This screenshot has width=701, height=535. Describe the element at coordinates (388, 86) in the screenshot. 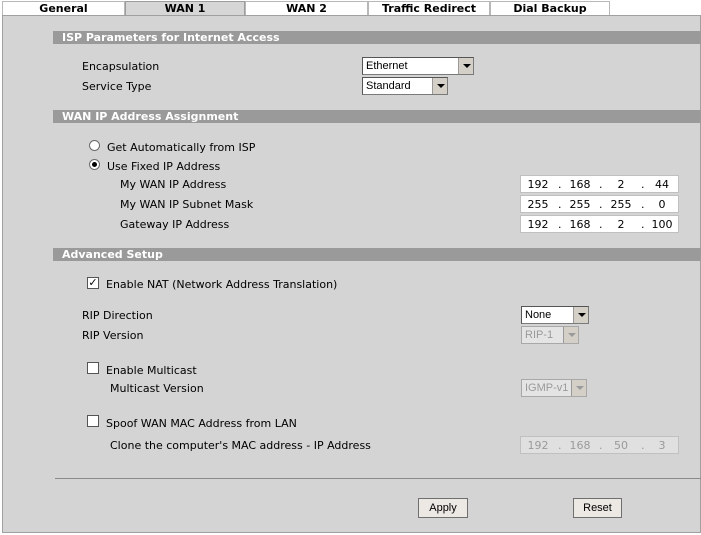

I see `service-type-value: Standard` at that location.